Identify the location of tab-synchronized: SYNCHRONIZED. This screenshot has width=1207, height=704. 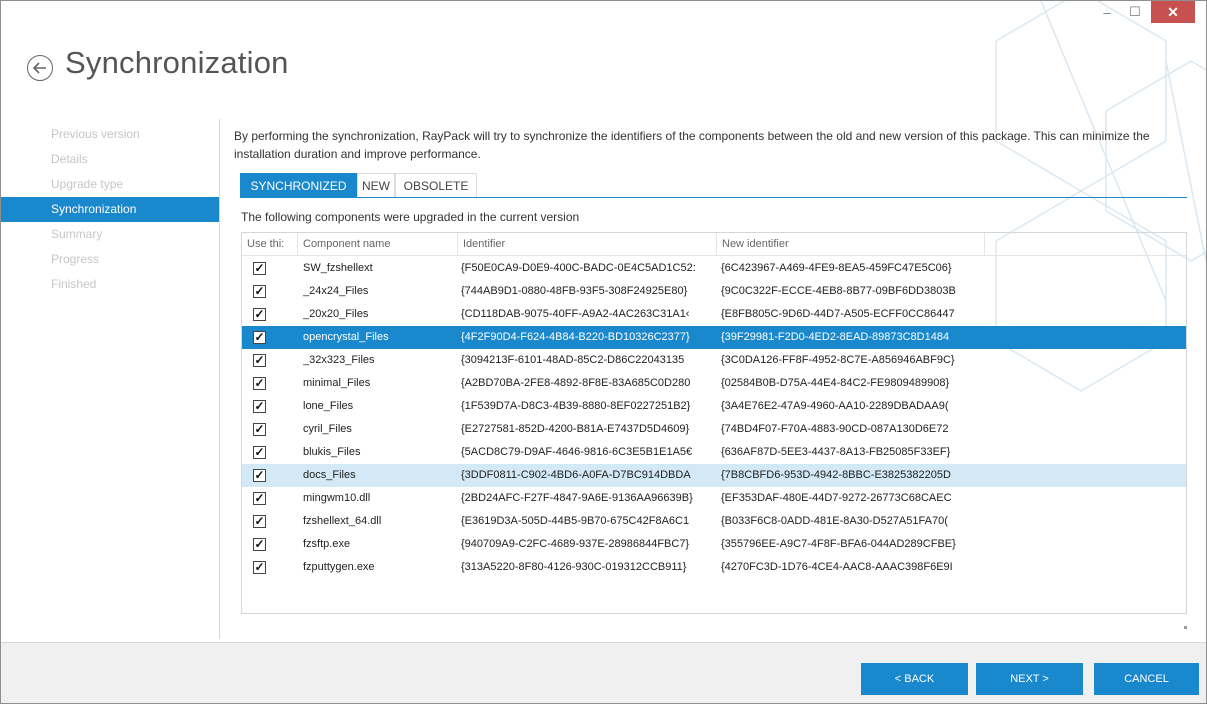
(298, 185).